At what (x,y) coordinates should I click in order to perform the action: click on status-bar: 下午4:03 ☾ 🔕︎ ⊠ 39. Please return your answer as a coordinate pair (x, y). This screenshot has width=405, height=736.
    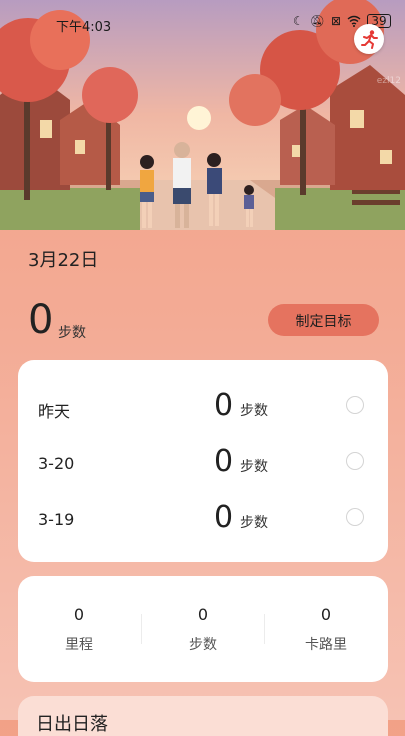
    Looking at the image, I should click on (202, 22).